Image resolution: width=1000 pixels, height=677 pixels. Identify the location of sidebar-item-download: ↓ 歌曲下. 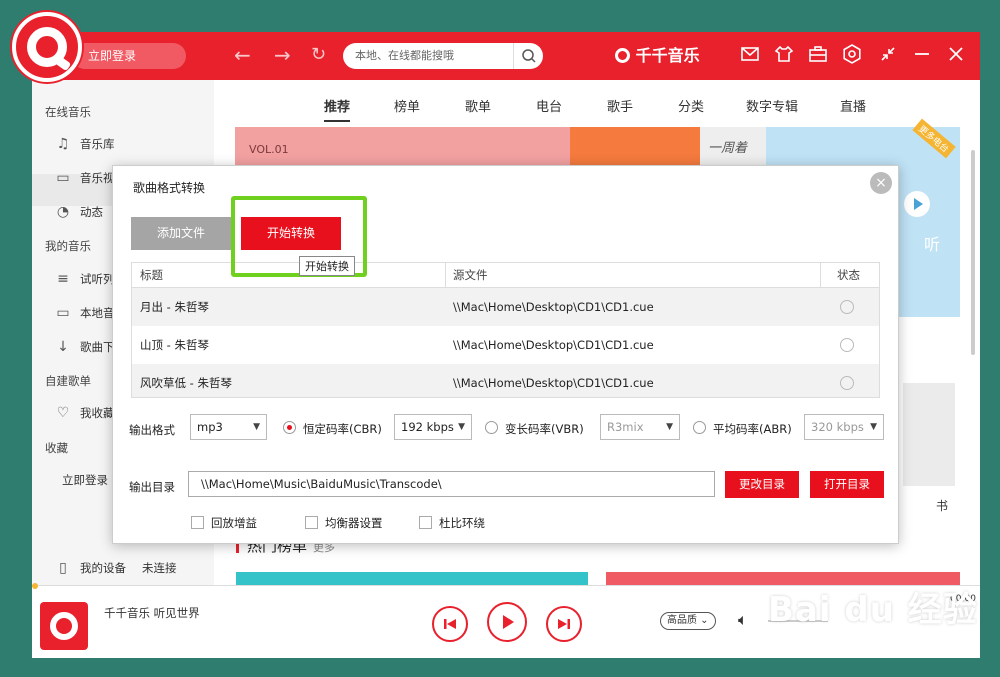
(84, 347).